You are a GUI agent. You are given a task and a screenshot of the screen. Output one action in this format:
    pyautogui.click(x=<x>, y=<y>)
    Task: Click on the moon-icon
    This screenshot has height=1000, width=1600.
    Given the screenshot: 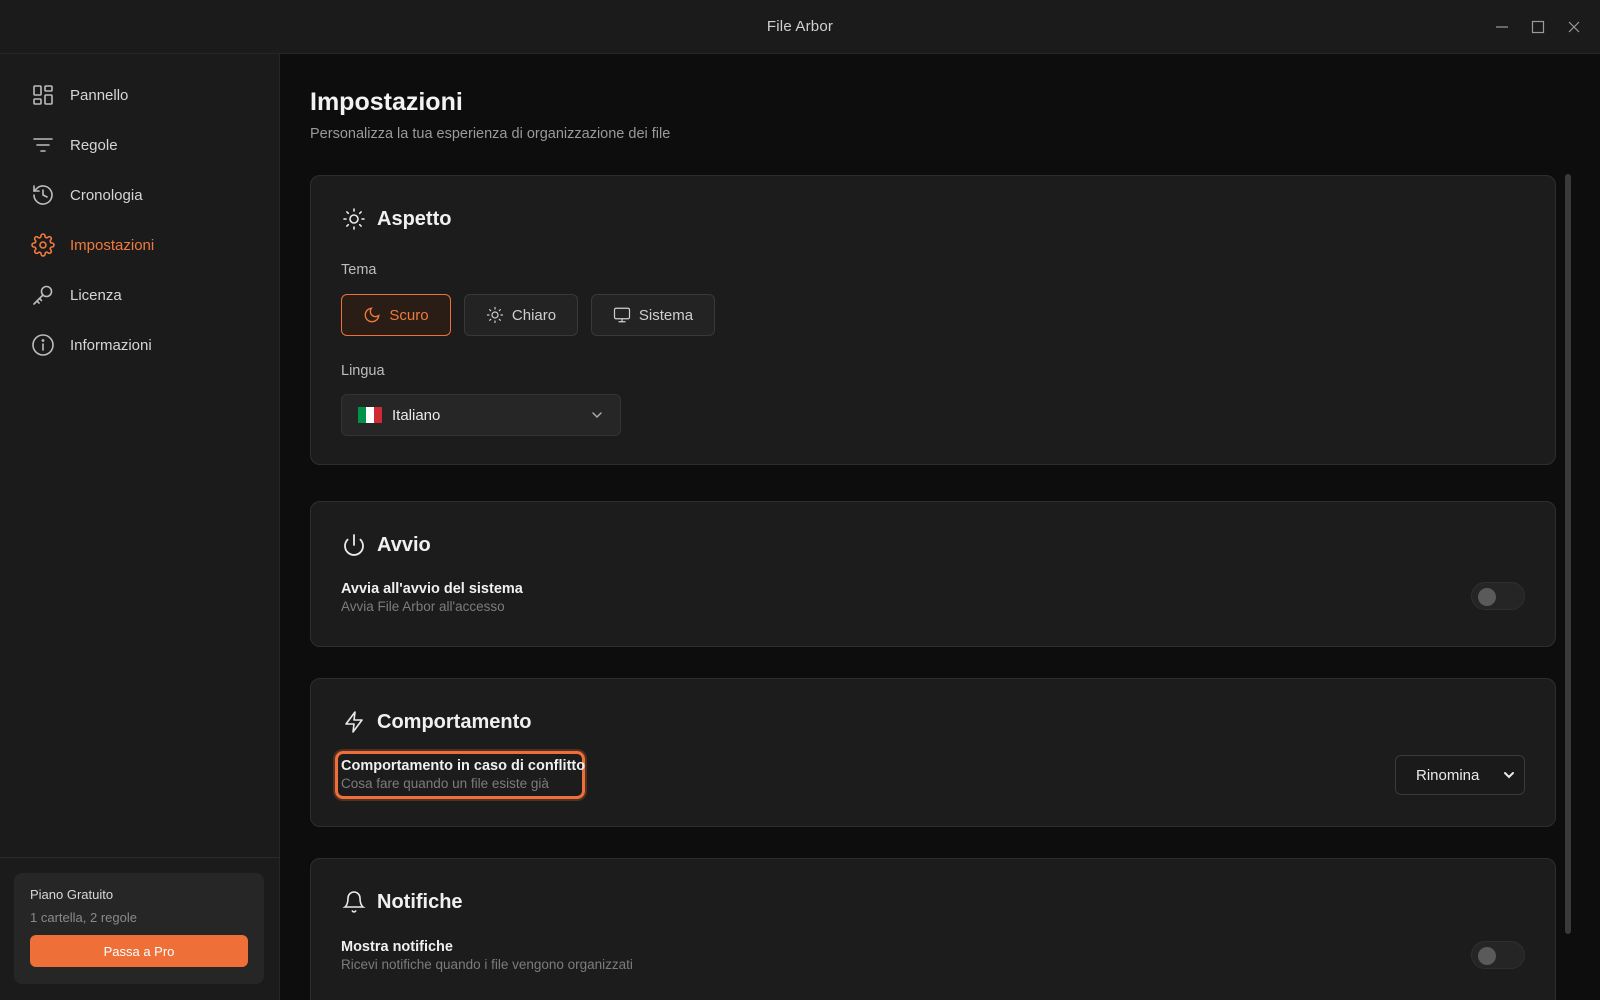 What is the action you would take?
    pyautogui.click(x=372, y=315)
    